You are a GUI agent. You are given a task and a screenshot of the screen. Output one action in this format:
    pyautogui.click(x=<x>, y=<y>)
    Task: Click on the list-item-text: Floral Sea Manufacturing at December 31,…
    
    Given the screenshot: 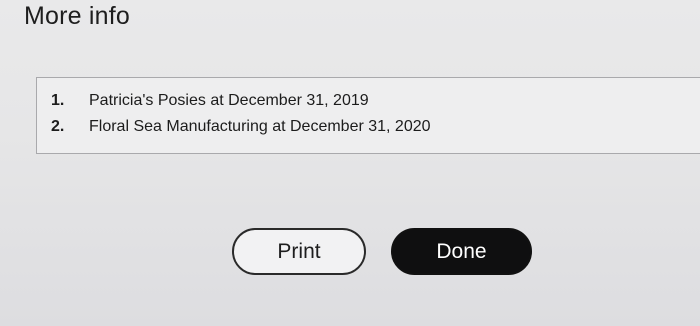 What is the action you would take?
    pyautogui.click(x=260, y=126)
    